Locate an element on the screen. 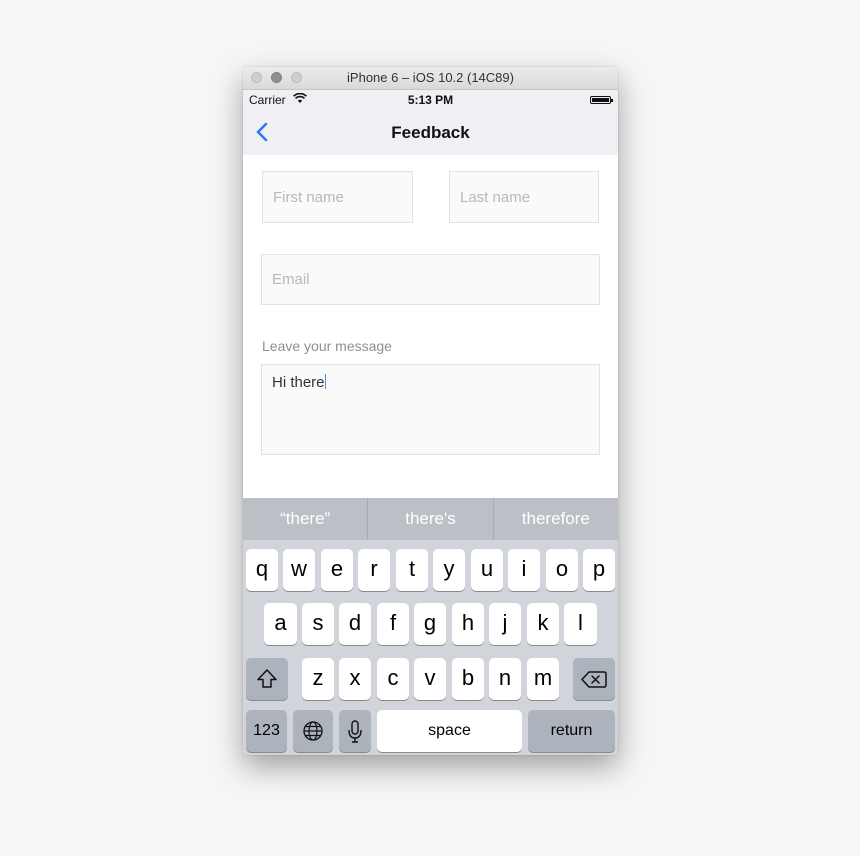 This screenshot has width=860, height=856. key-v: v is located at coordinates (430, 679).